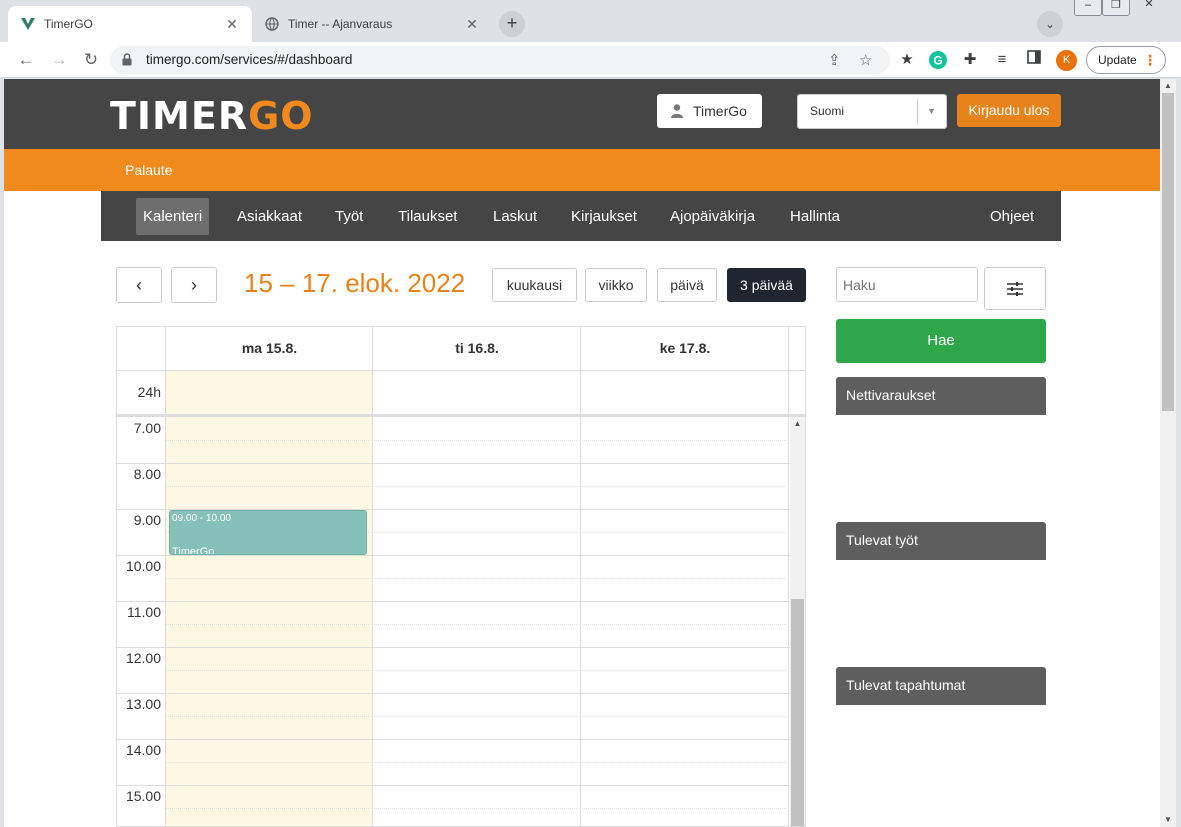 The height and width of the screenshot is (827, 1181). I want to click on nav-item-admin: Hallinta, so click(815, 216).